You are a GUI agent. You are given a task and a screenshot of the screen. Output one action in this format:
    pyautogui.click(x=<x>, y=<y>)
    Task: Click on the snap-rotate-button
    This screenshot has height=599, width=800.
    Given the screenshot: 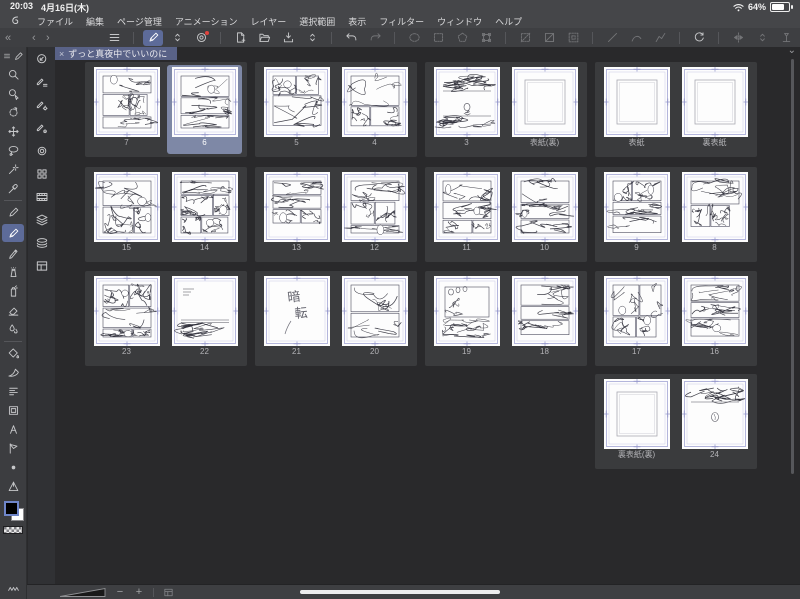 What is the action you would take?
    pyautogui.click(x=699, y=38)
    